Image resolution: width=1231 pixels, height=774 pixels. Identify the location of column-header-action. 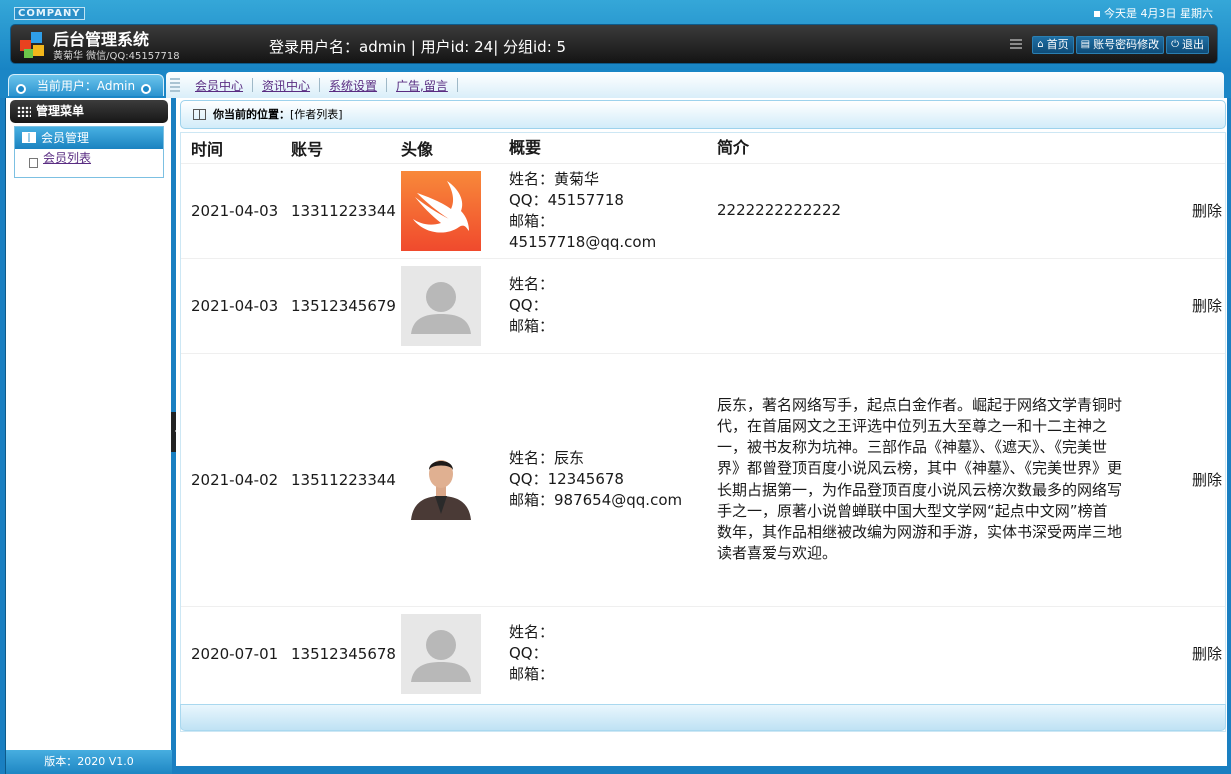
(1173, 148).